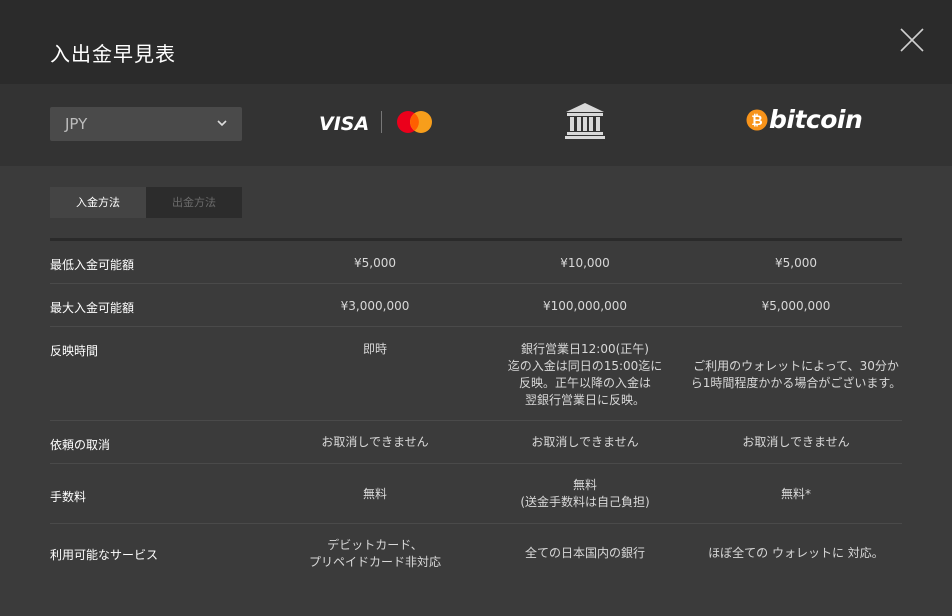  I want to click on row-label: 利用可能なサービス, so click(104, 555).